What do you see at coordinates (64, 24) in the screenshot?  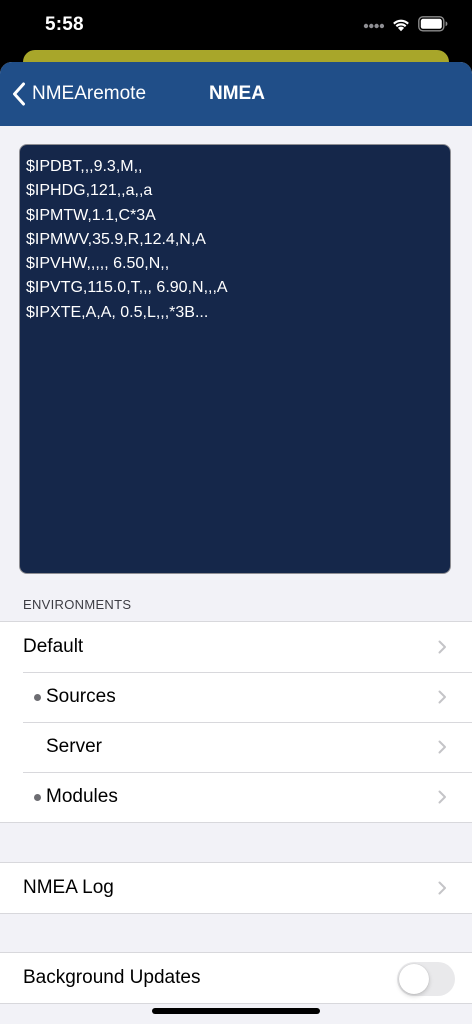 I see `status-time: 5:58` at bounding box center [64, 24].